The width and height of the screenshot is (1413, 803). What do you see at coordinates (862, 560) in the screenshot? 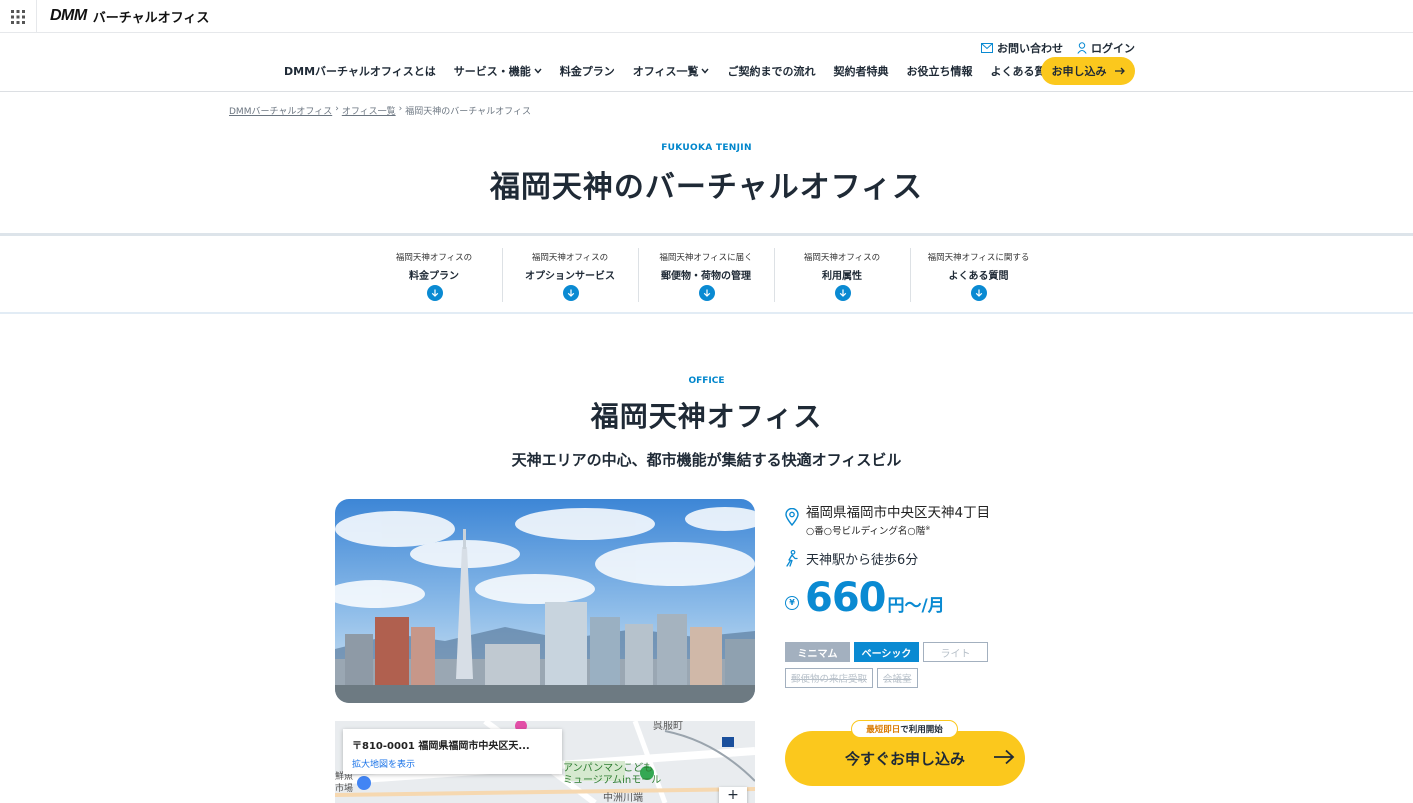
I see `access-text: 天神駅から徒歩6分` at bounding box center [862, 560].